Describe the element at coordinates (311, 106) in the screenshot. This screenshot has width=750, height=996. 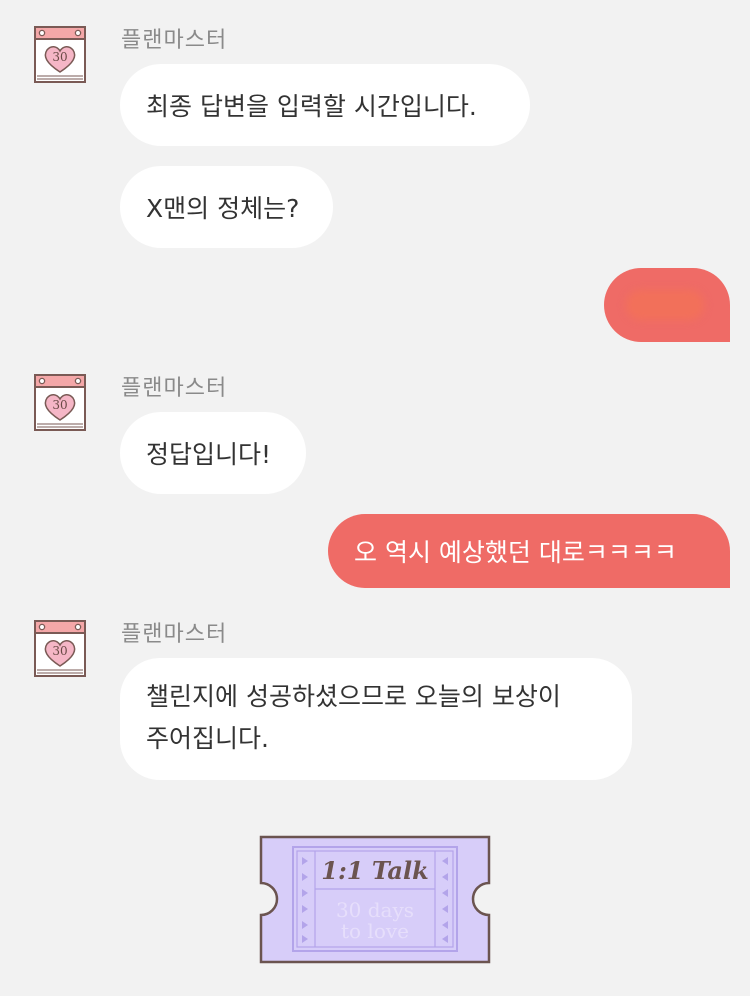
I see `message-text: 최종 답변을 입력할 시간입니다.` at that location.